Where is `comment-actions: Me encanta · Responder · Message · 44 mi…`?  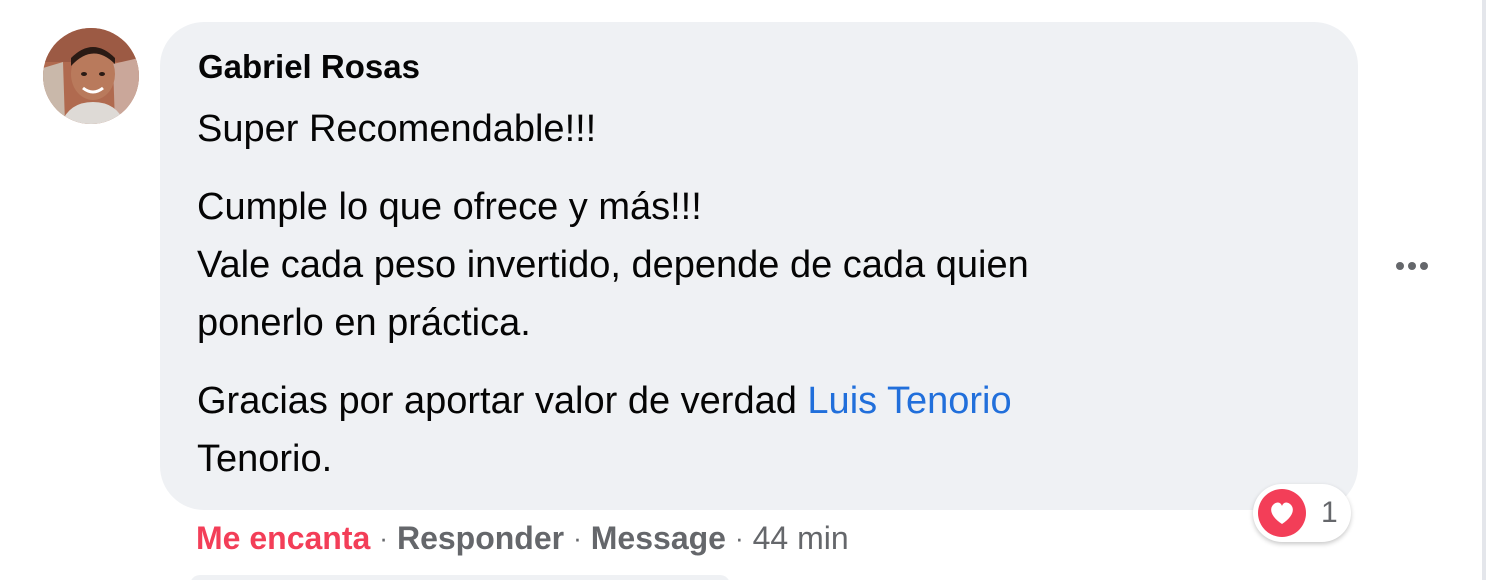
comment-actions: Me encanta · Responder · Message · 44 mi… is located at coordinates (522, 538).